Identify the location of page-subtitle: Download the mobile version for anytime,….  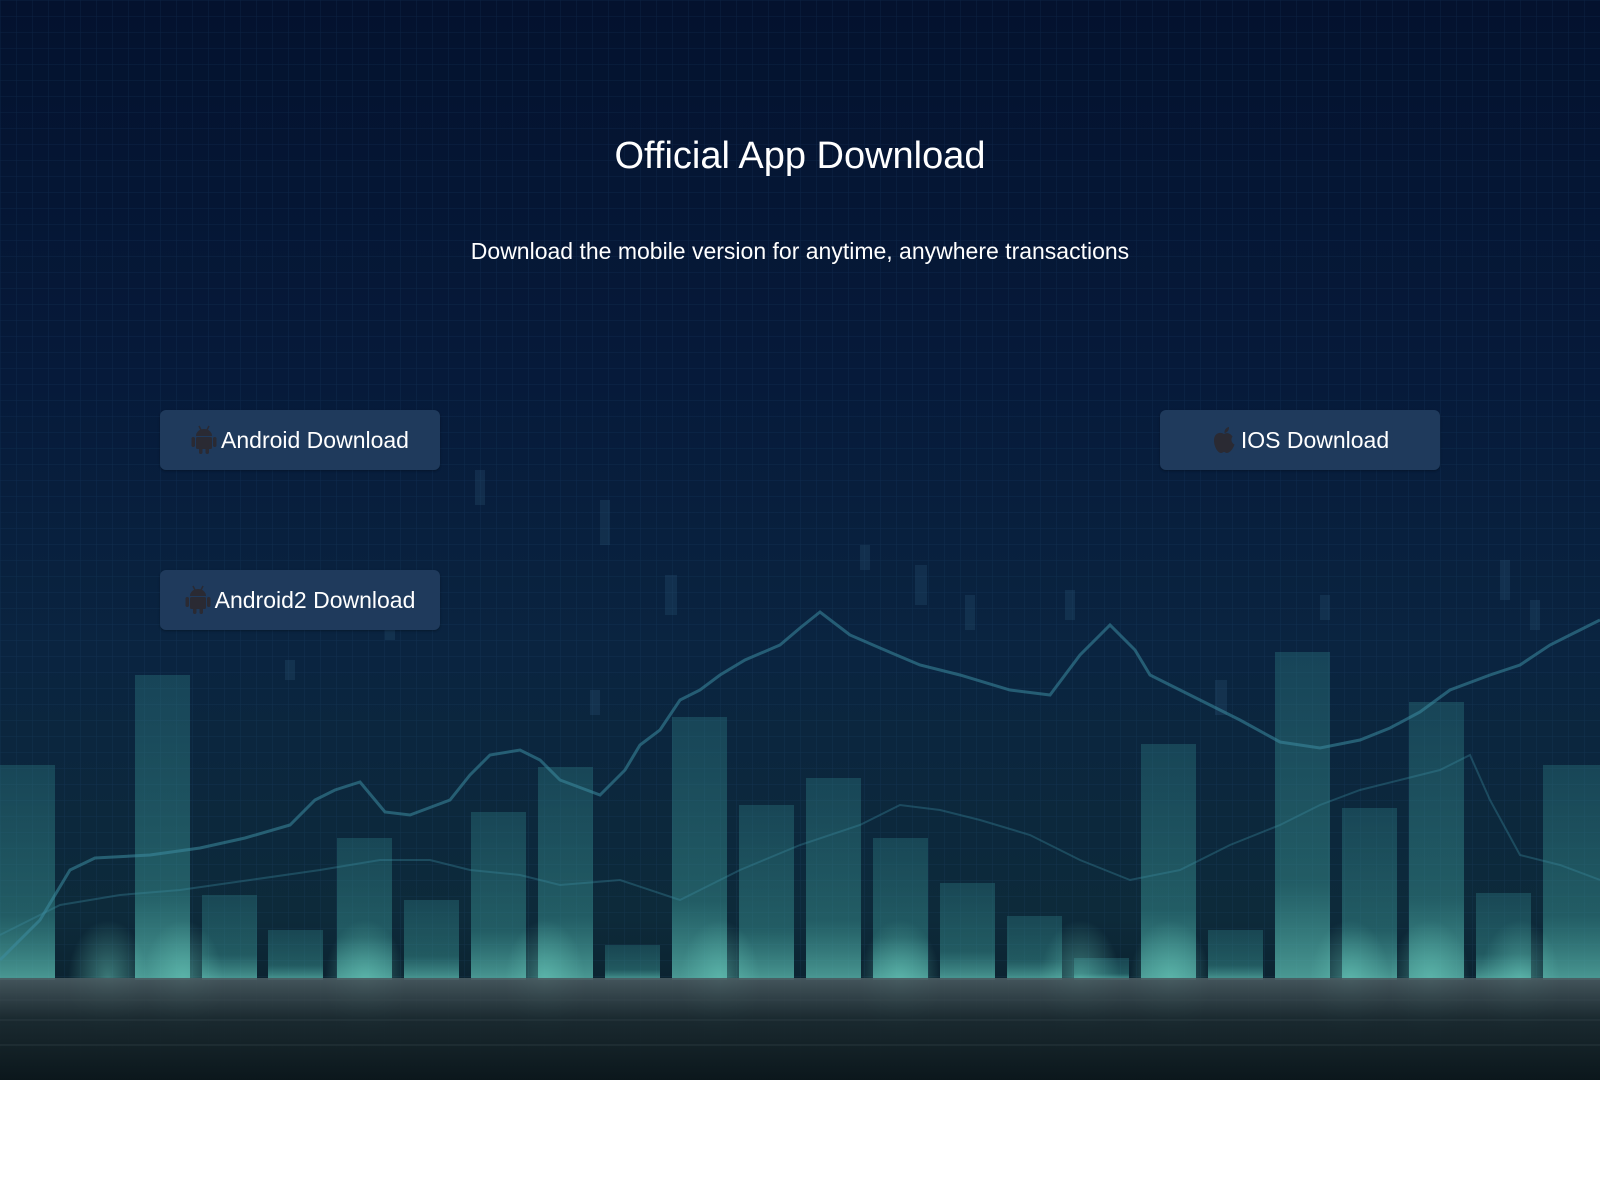
(800, 251).